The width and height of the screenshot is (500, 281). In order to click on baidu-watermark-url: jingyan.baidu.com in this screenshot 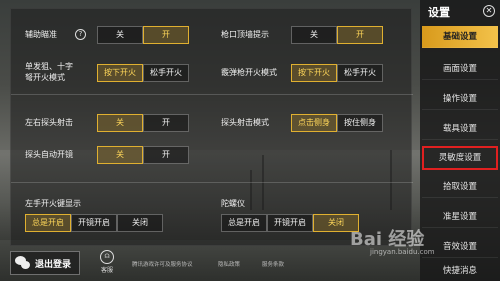, I will do `click(402, 252)`.